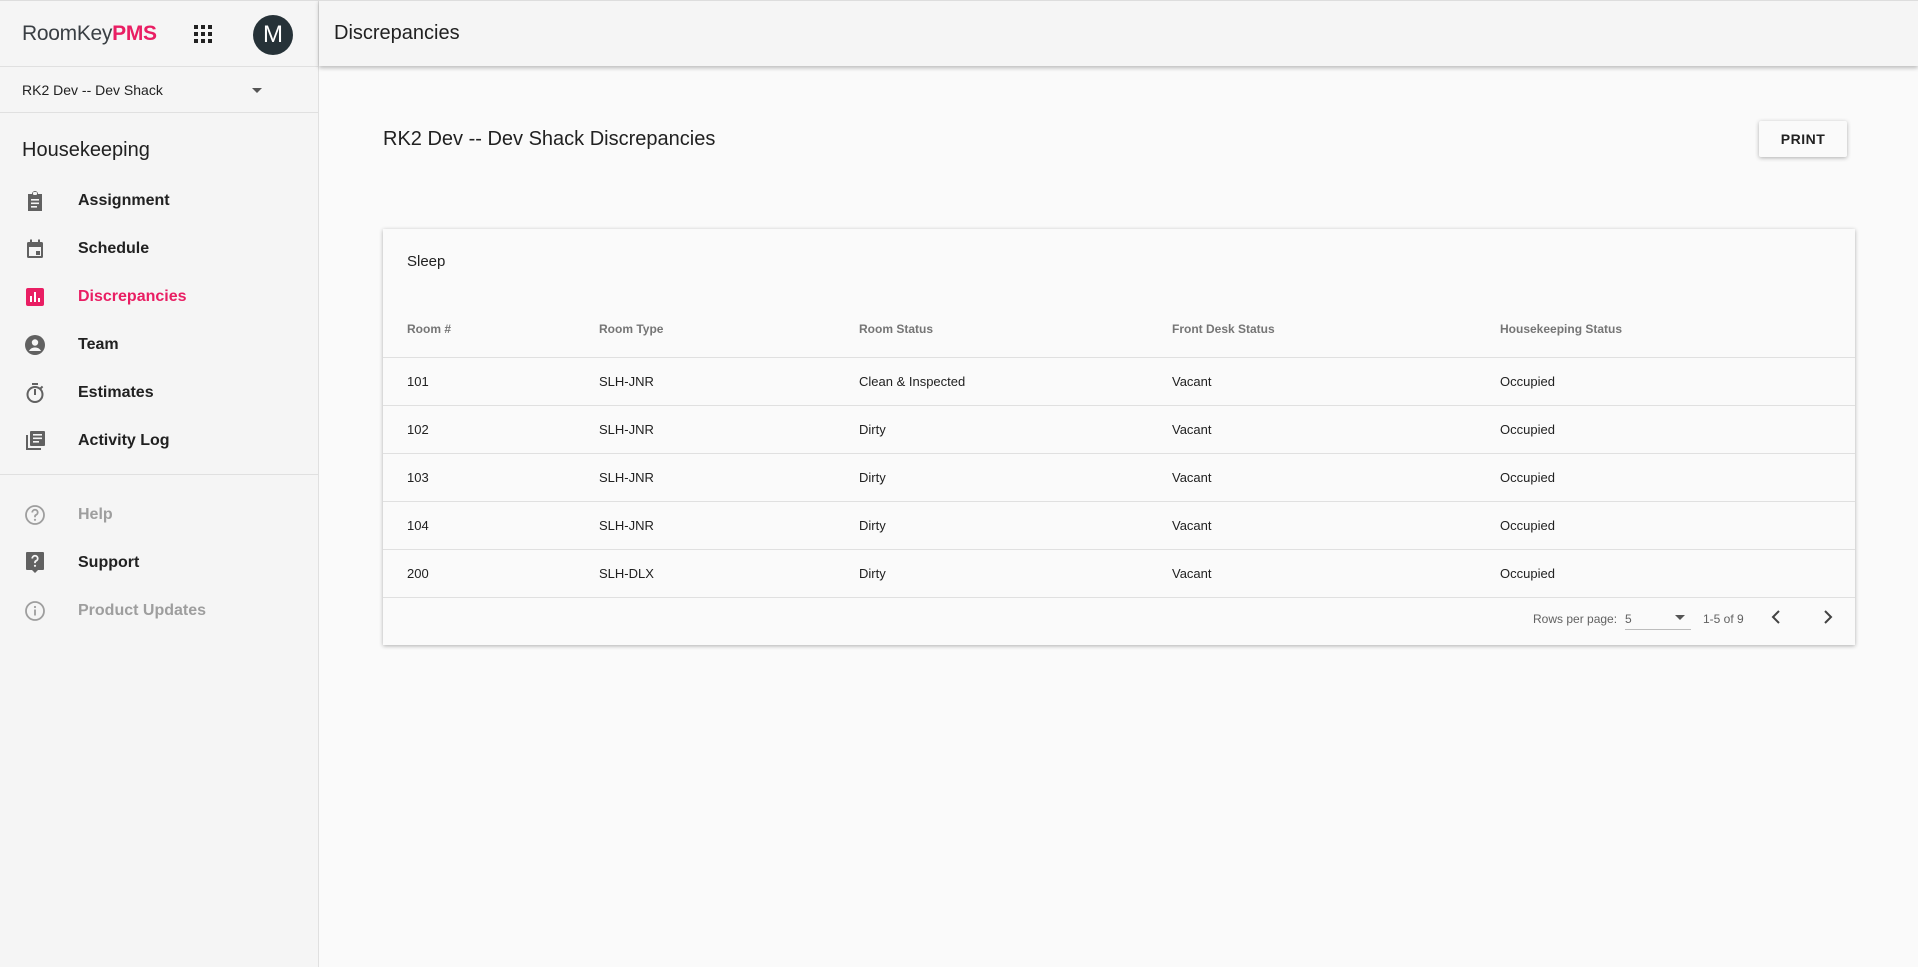  I want to click on section-title: Housekeeping, so click(86, 150).